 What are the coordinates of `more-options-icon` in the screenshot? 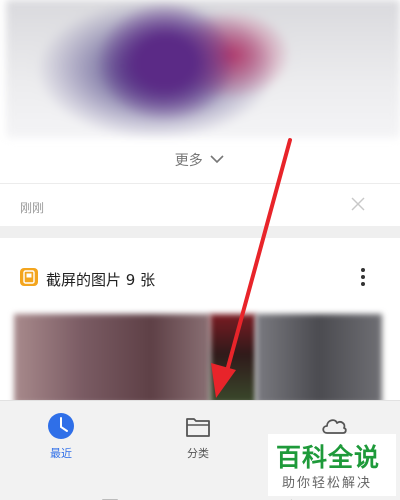 It's located at (363, 278).